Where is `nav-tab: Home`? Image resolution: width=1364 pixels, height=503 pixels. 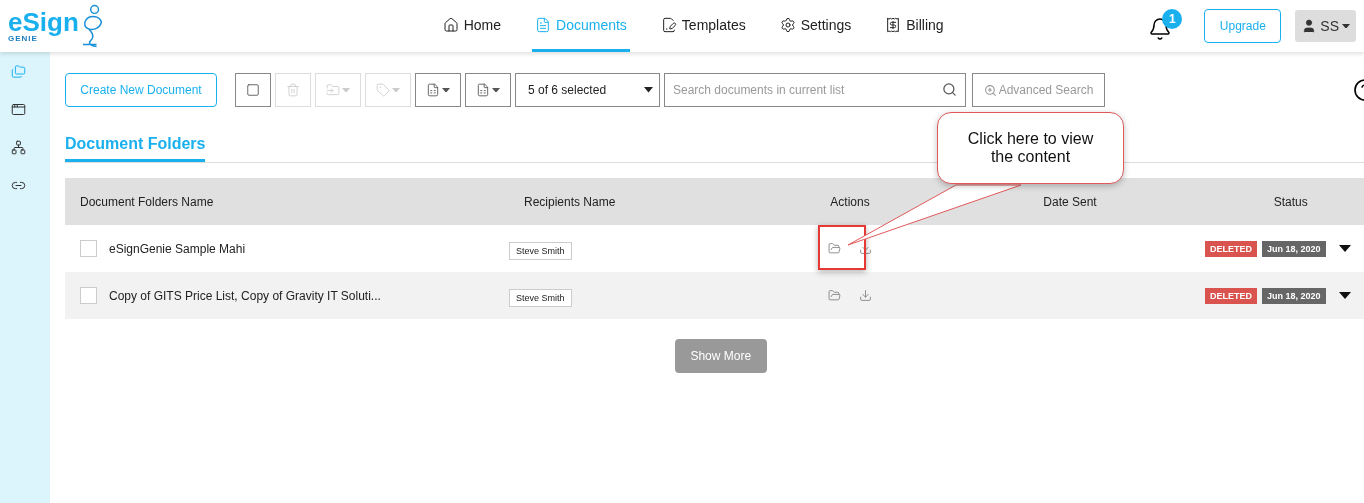
nav-tab: Home is located at coordinates (472, 26).